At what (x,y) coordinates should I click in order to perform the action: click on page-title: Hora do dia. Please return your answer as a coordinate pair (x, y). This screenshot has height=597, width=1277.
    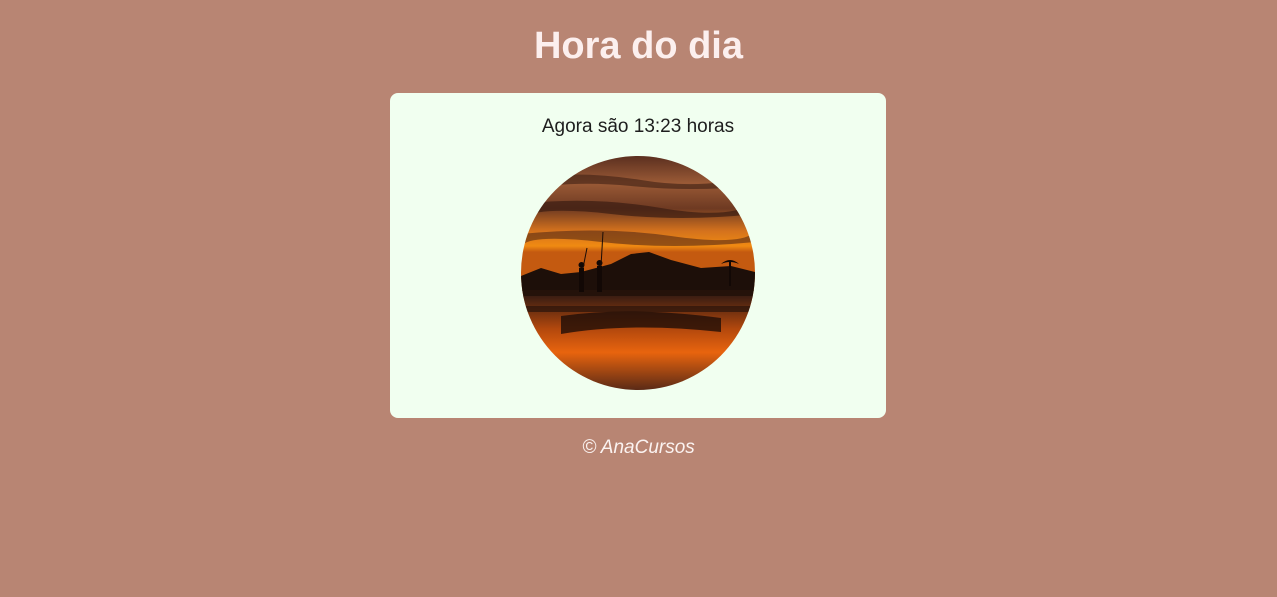
    Looking at the image, I should click on (638, 46).